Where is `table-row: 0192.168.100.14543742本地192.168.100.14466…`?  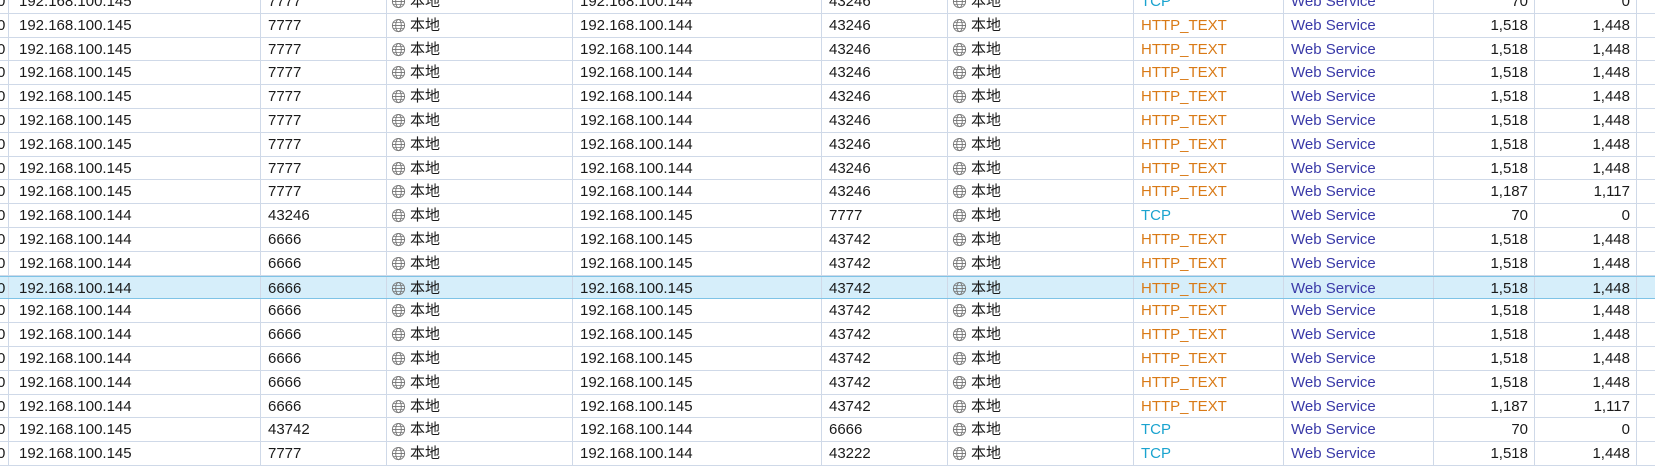 table-row: 0192.168.100.14543742本地192.168.100.14466… is located at coordinates (827, 430).